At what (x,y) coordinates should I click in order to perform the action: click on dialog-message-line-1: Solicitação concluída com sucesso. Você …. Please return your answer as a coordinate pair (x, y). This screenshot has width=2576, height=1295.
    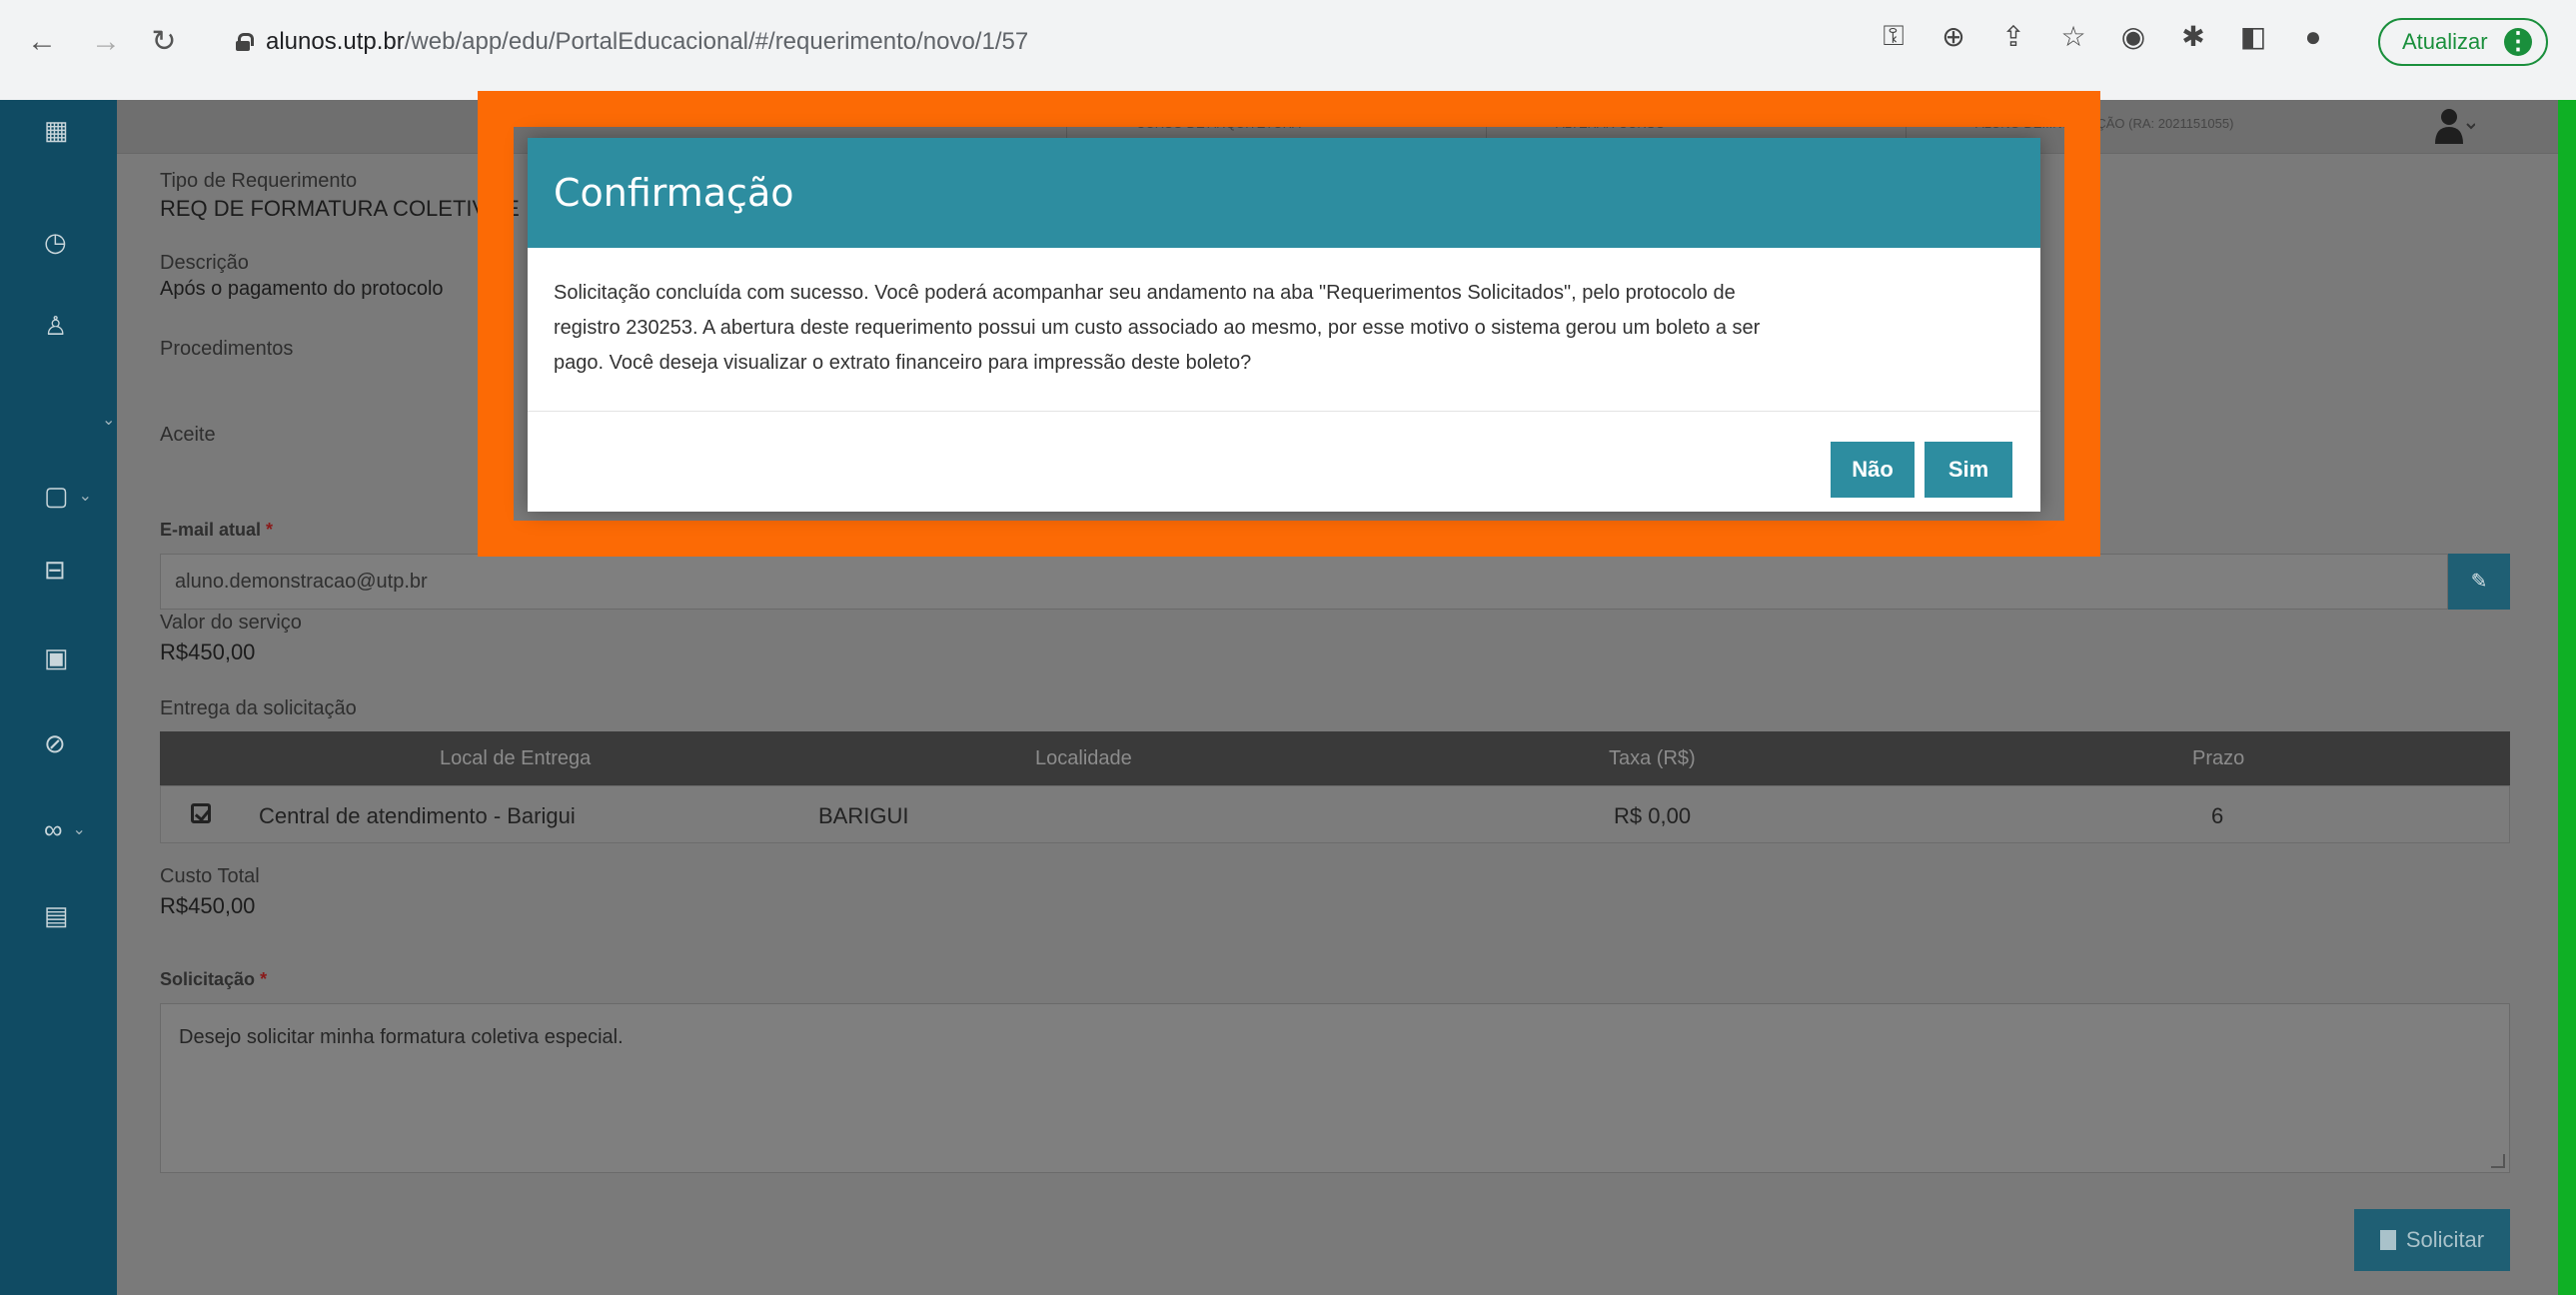
    Looking at the image, I should click on (1145, 293).